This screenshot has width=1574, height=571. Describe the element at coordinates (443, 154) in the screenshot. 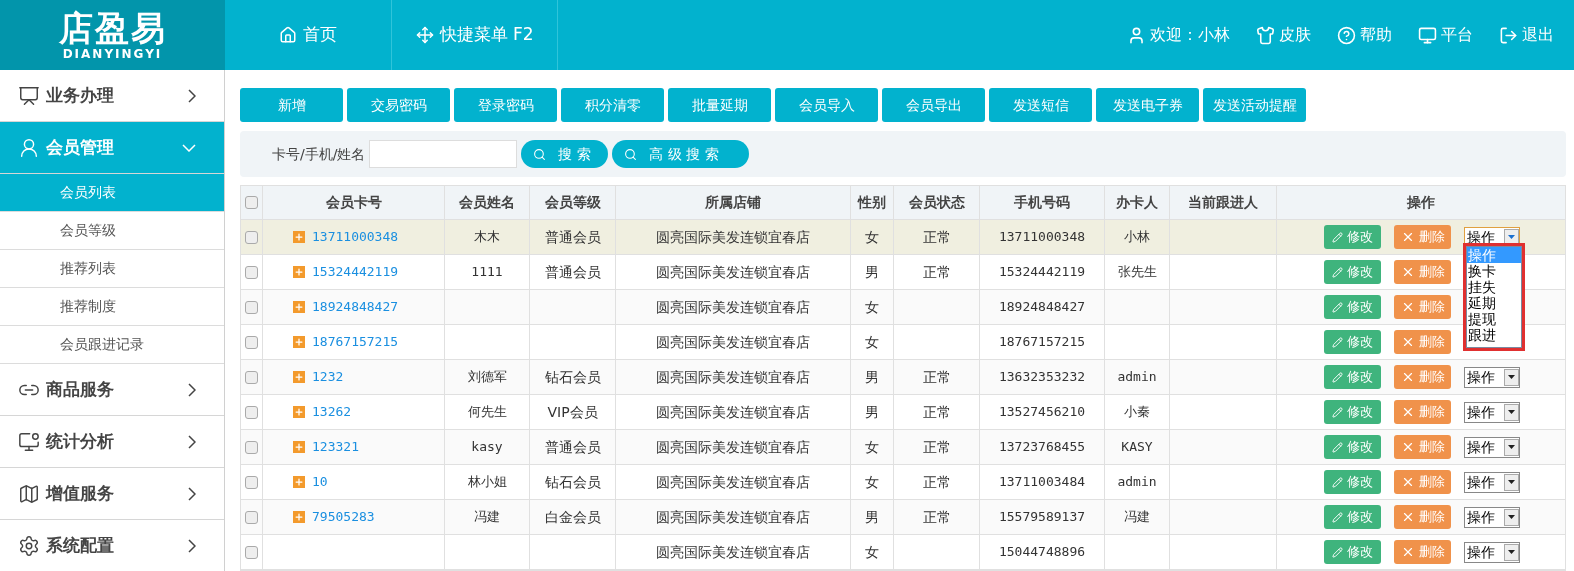

I see `search-field` at that location.